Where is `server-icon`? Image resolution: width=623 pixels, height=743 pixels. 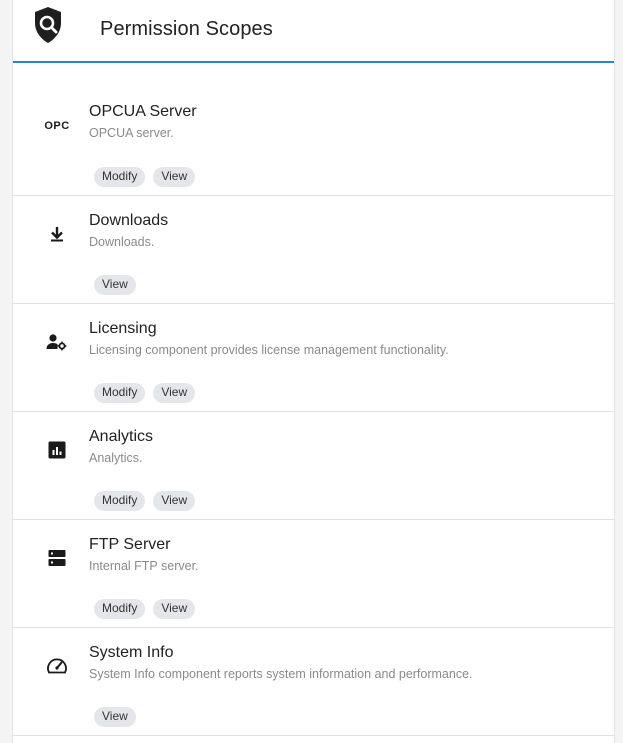
server-icon is located at coordinates (57, 558).